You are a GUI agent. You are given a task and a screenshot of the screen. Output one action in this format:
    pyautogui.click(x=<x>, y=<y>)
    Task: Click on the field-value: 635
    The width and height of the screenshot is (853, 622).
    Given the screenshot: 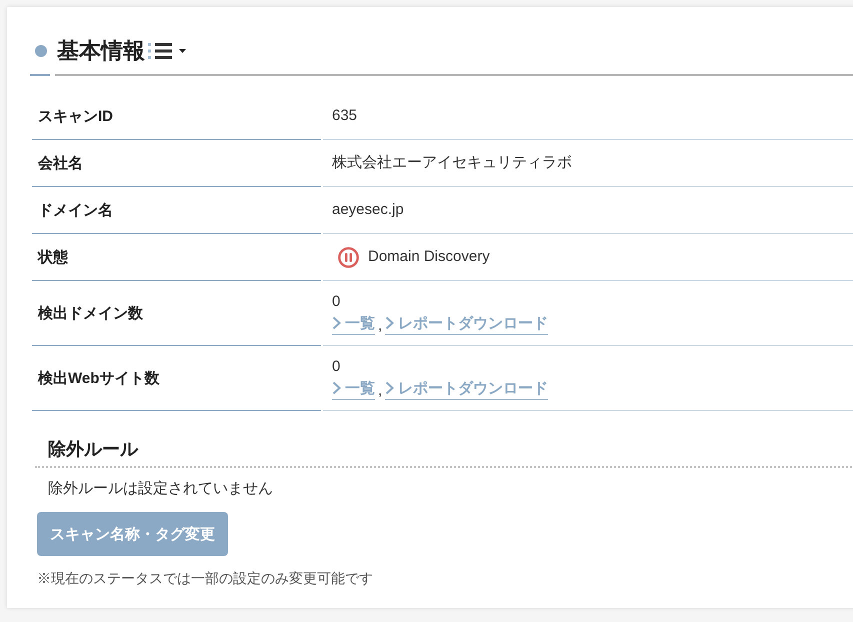 What is the action you would take?
    pyautogui.click(x=345, y=116)
    